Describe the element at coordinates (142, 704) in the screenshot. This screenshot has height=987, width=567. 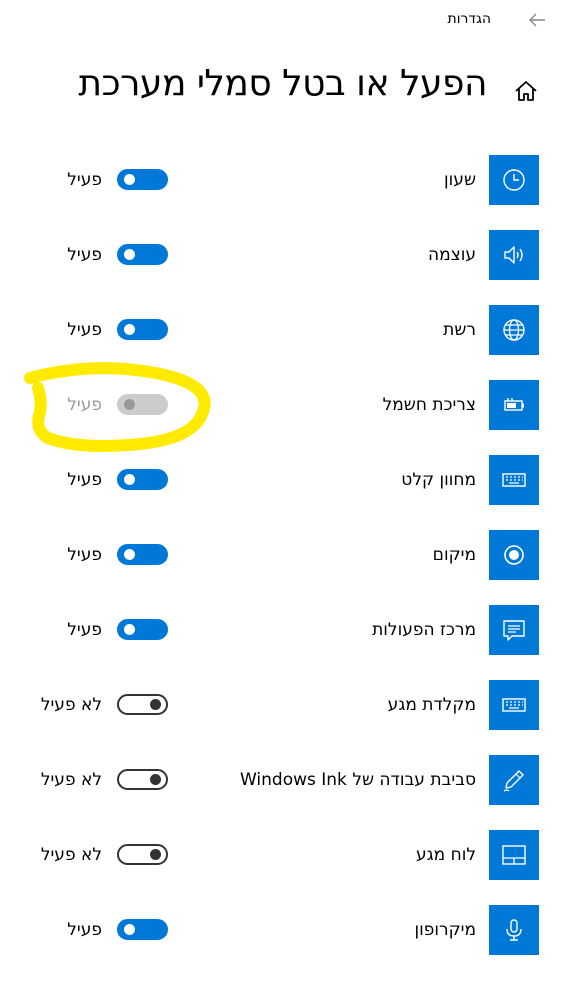
I see `touch-keyboard-toggle` at that location.